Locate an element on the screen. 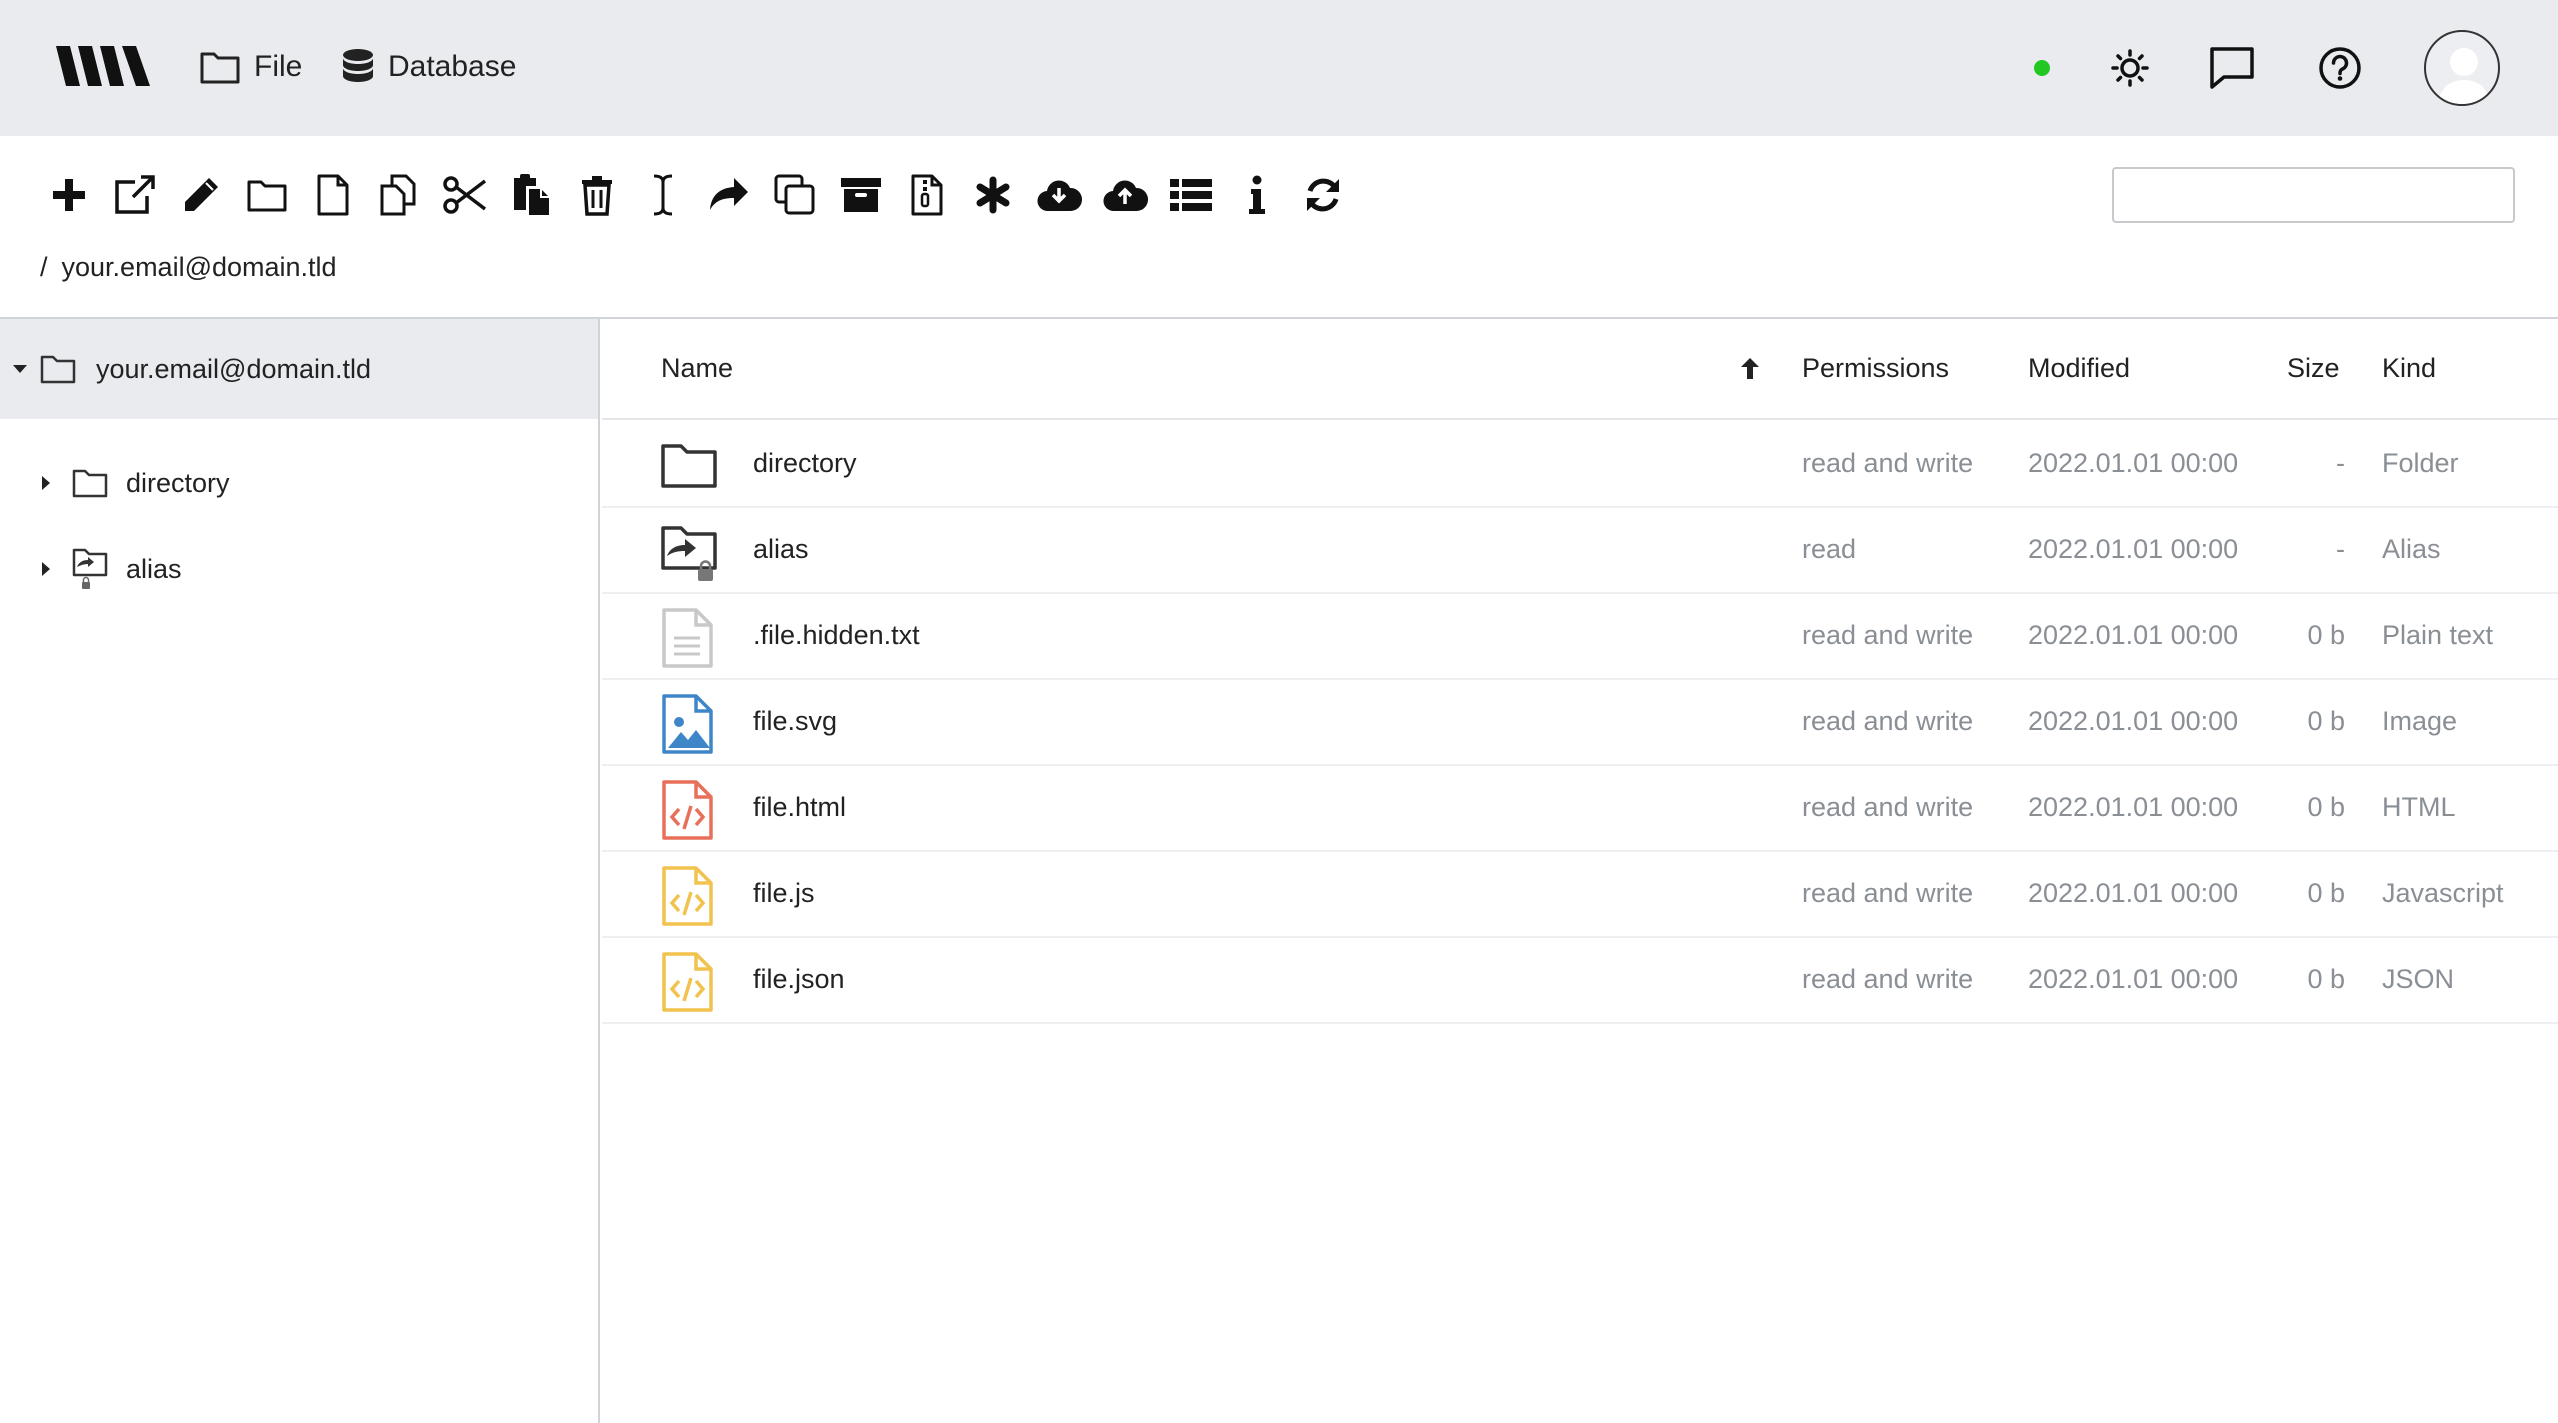 The image size is (2558, 1423). column-kind-header: Kind is located at coordinates (2409, 368).